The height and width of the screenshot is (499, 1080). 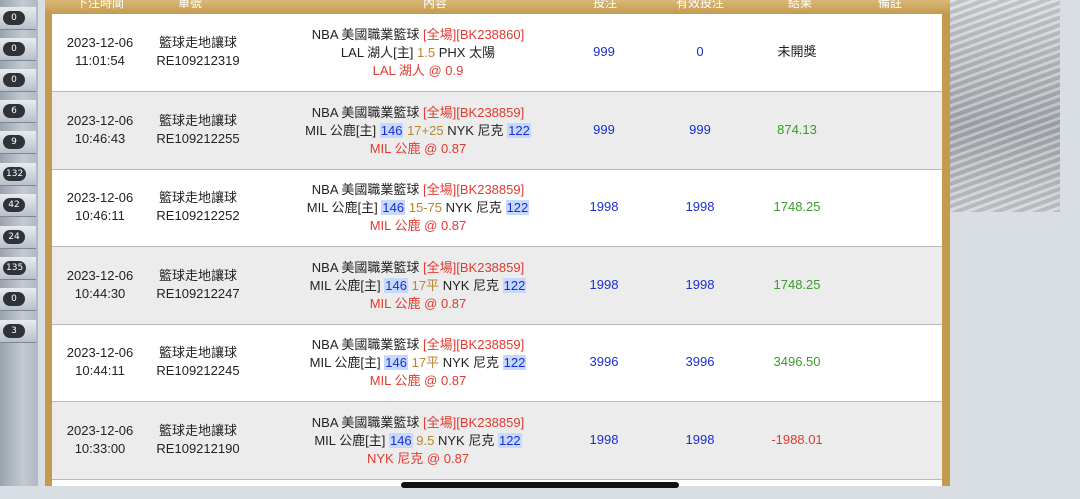 What do you see at coordinates (395, 380) in the screenshot?
I see `pick-team: MIL 公鹿` at bounding box center [395, 380].